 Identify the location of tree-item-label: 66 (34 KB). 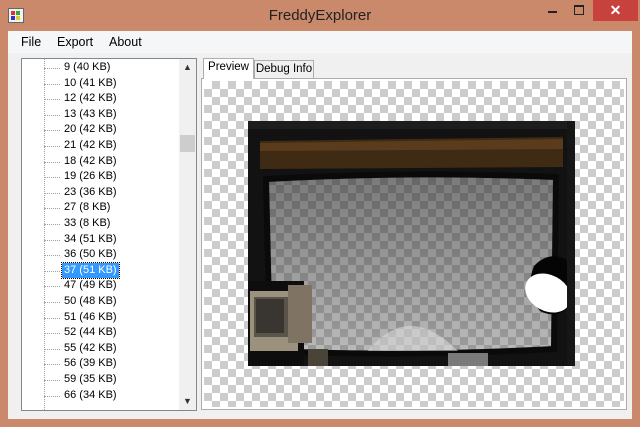
(90, 394).